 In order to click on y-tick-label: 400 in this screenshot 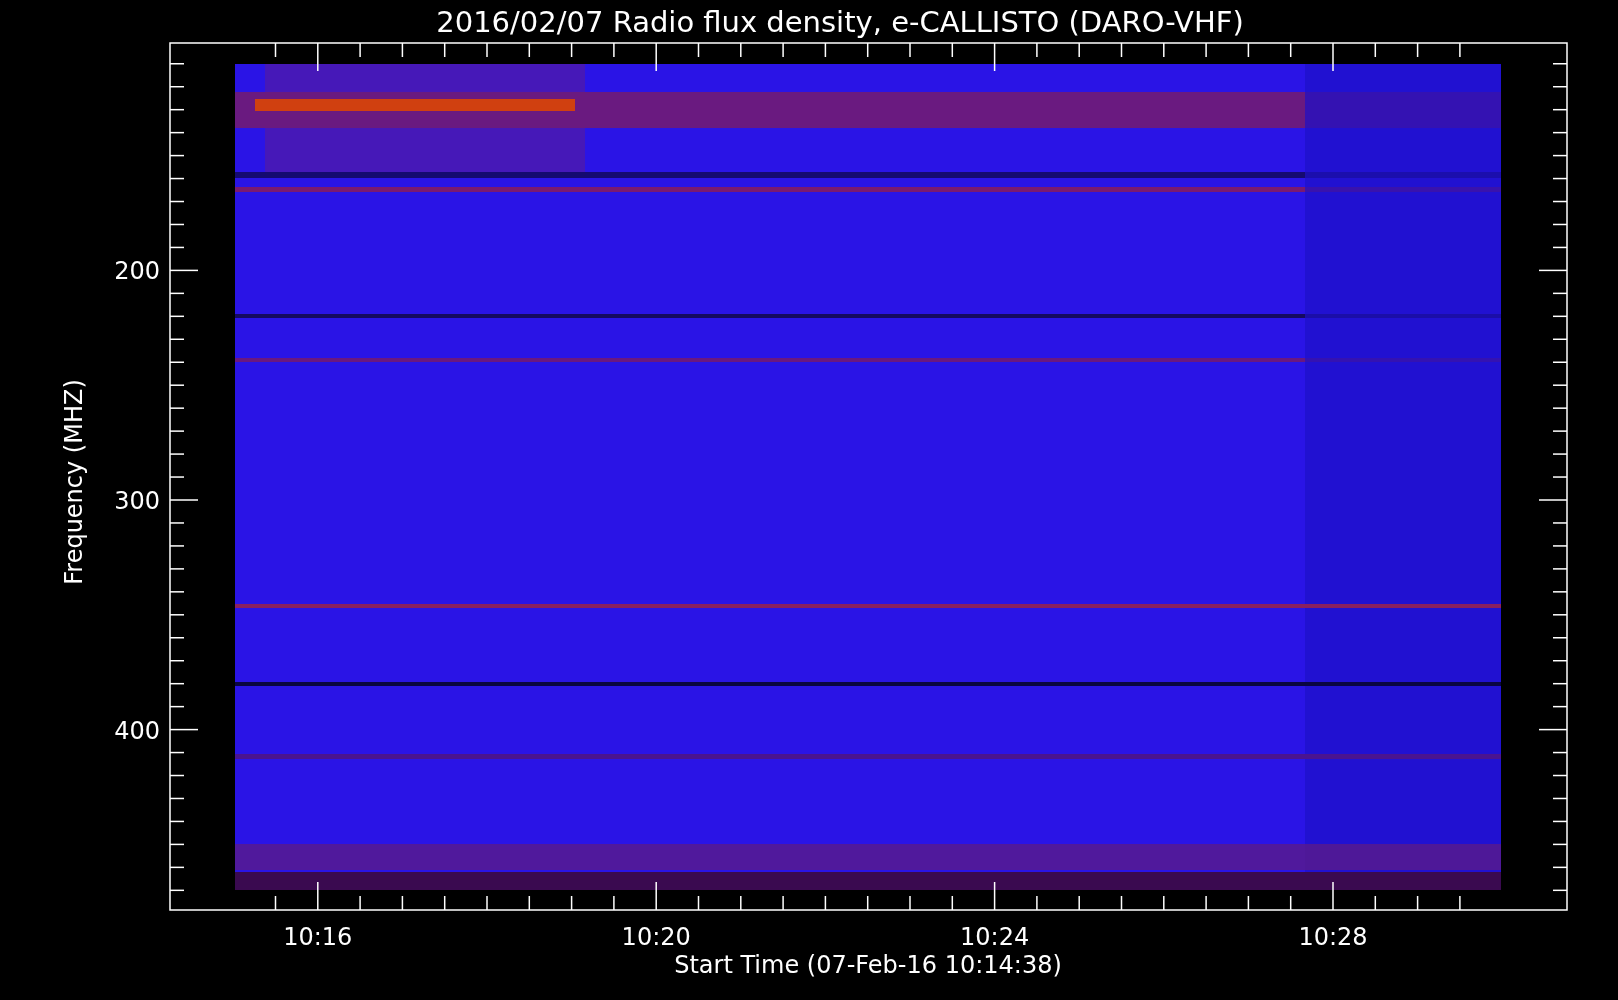, I will do `click(137, 730)`.